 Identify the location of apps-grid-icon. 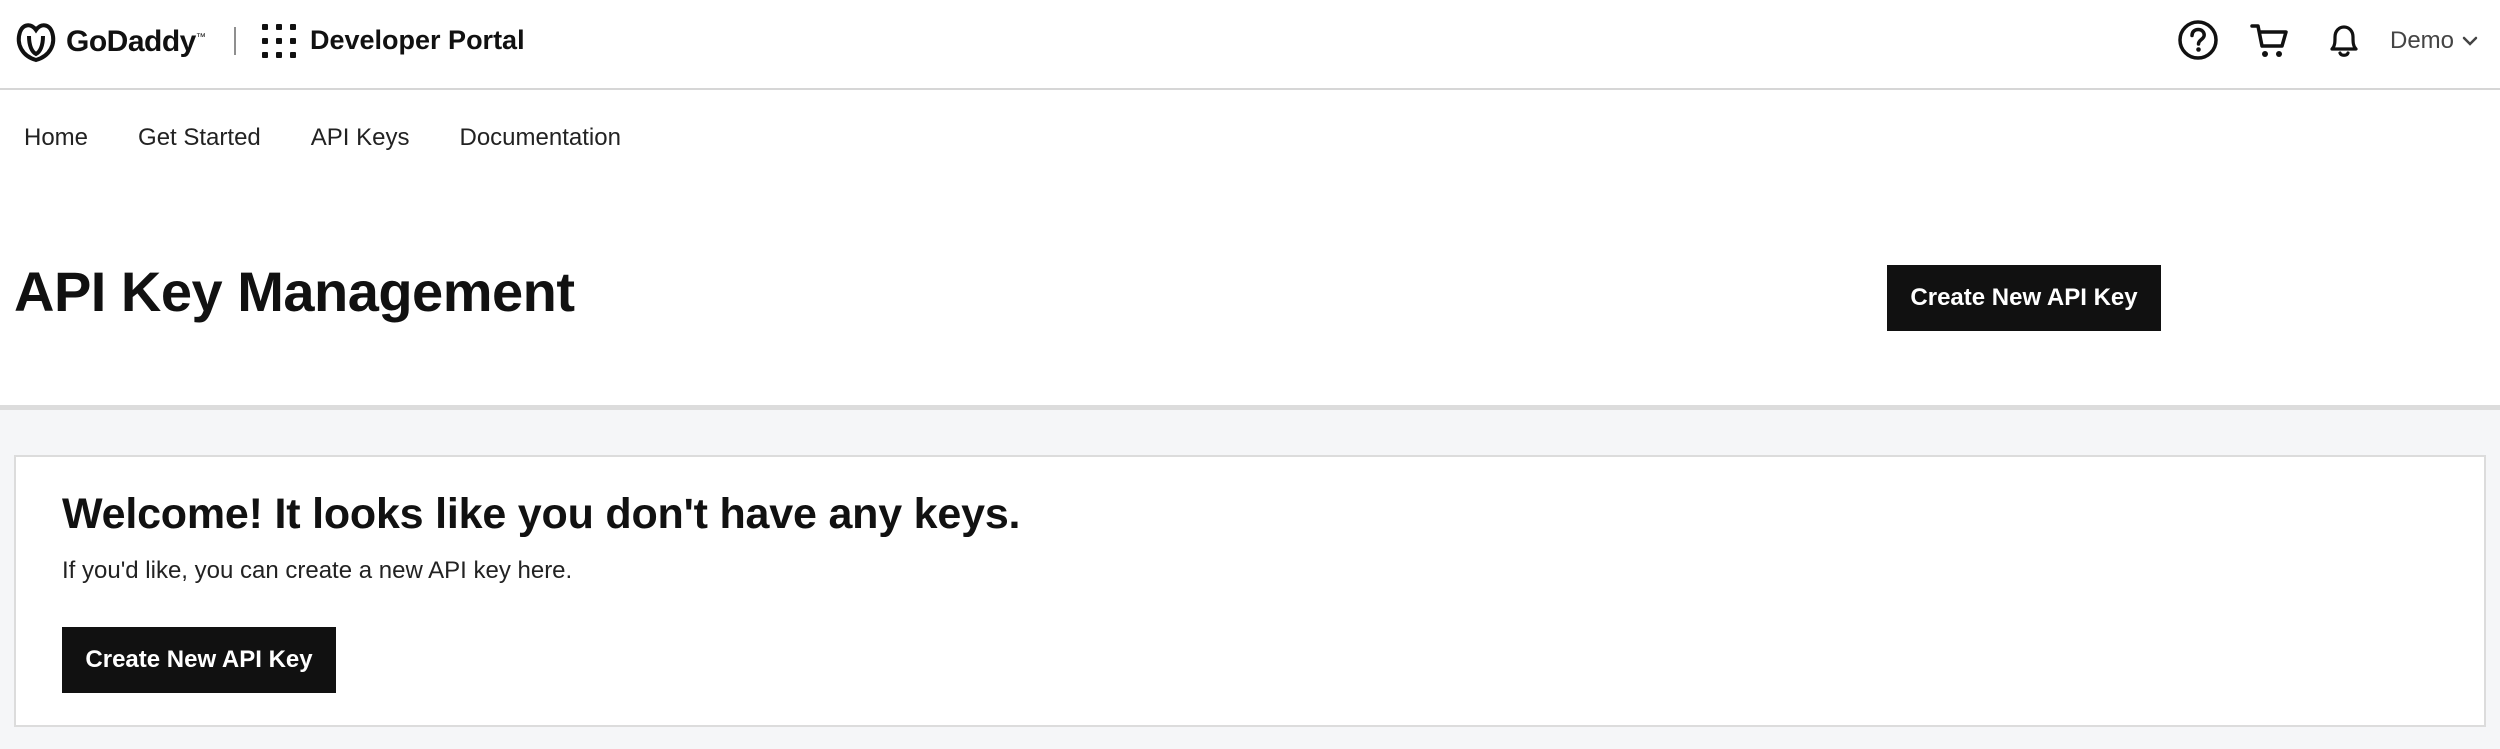
(279, 41).